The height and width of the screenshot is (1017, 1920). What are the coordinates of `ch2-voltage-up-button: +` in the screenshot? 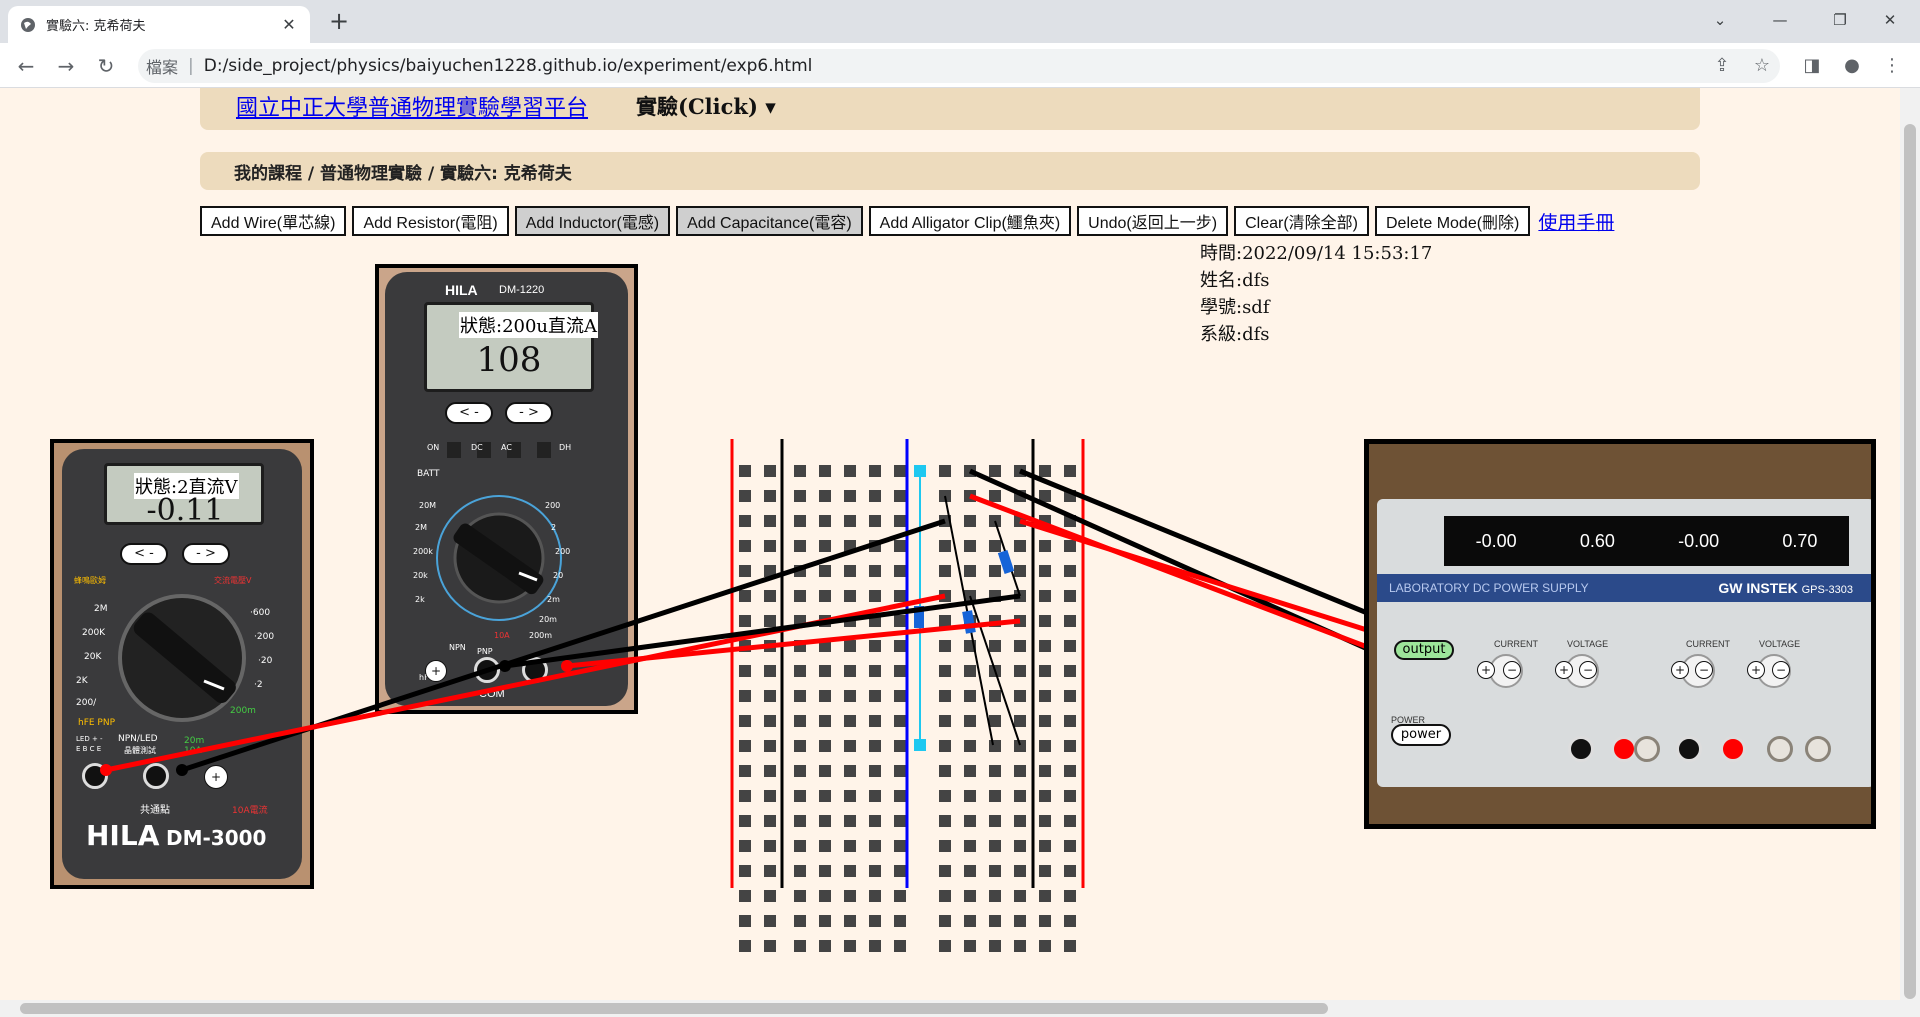 It's located at (1564, 670).